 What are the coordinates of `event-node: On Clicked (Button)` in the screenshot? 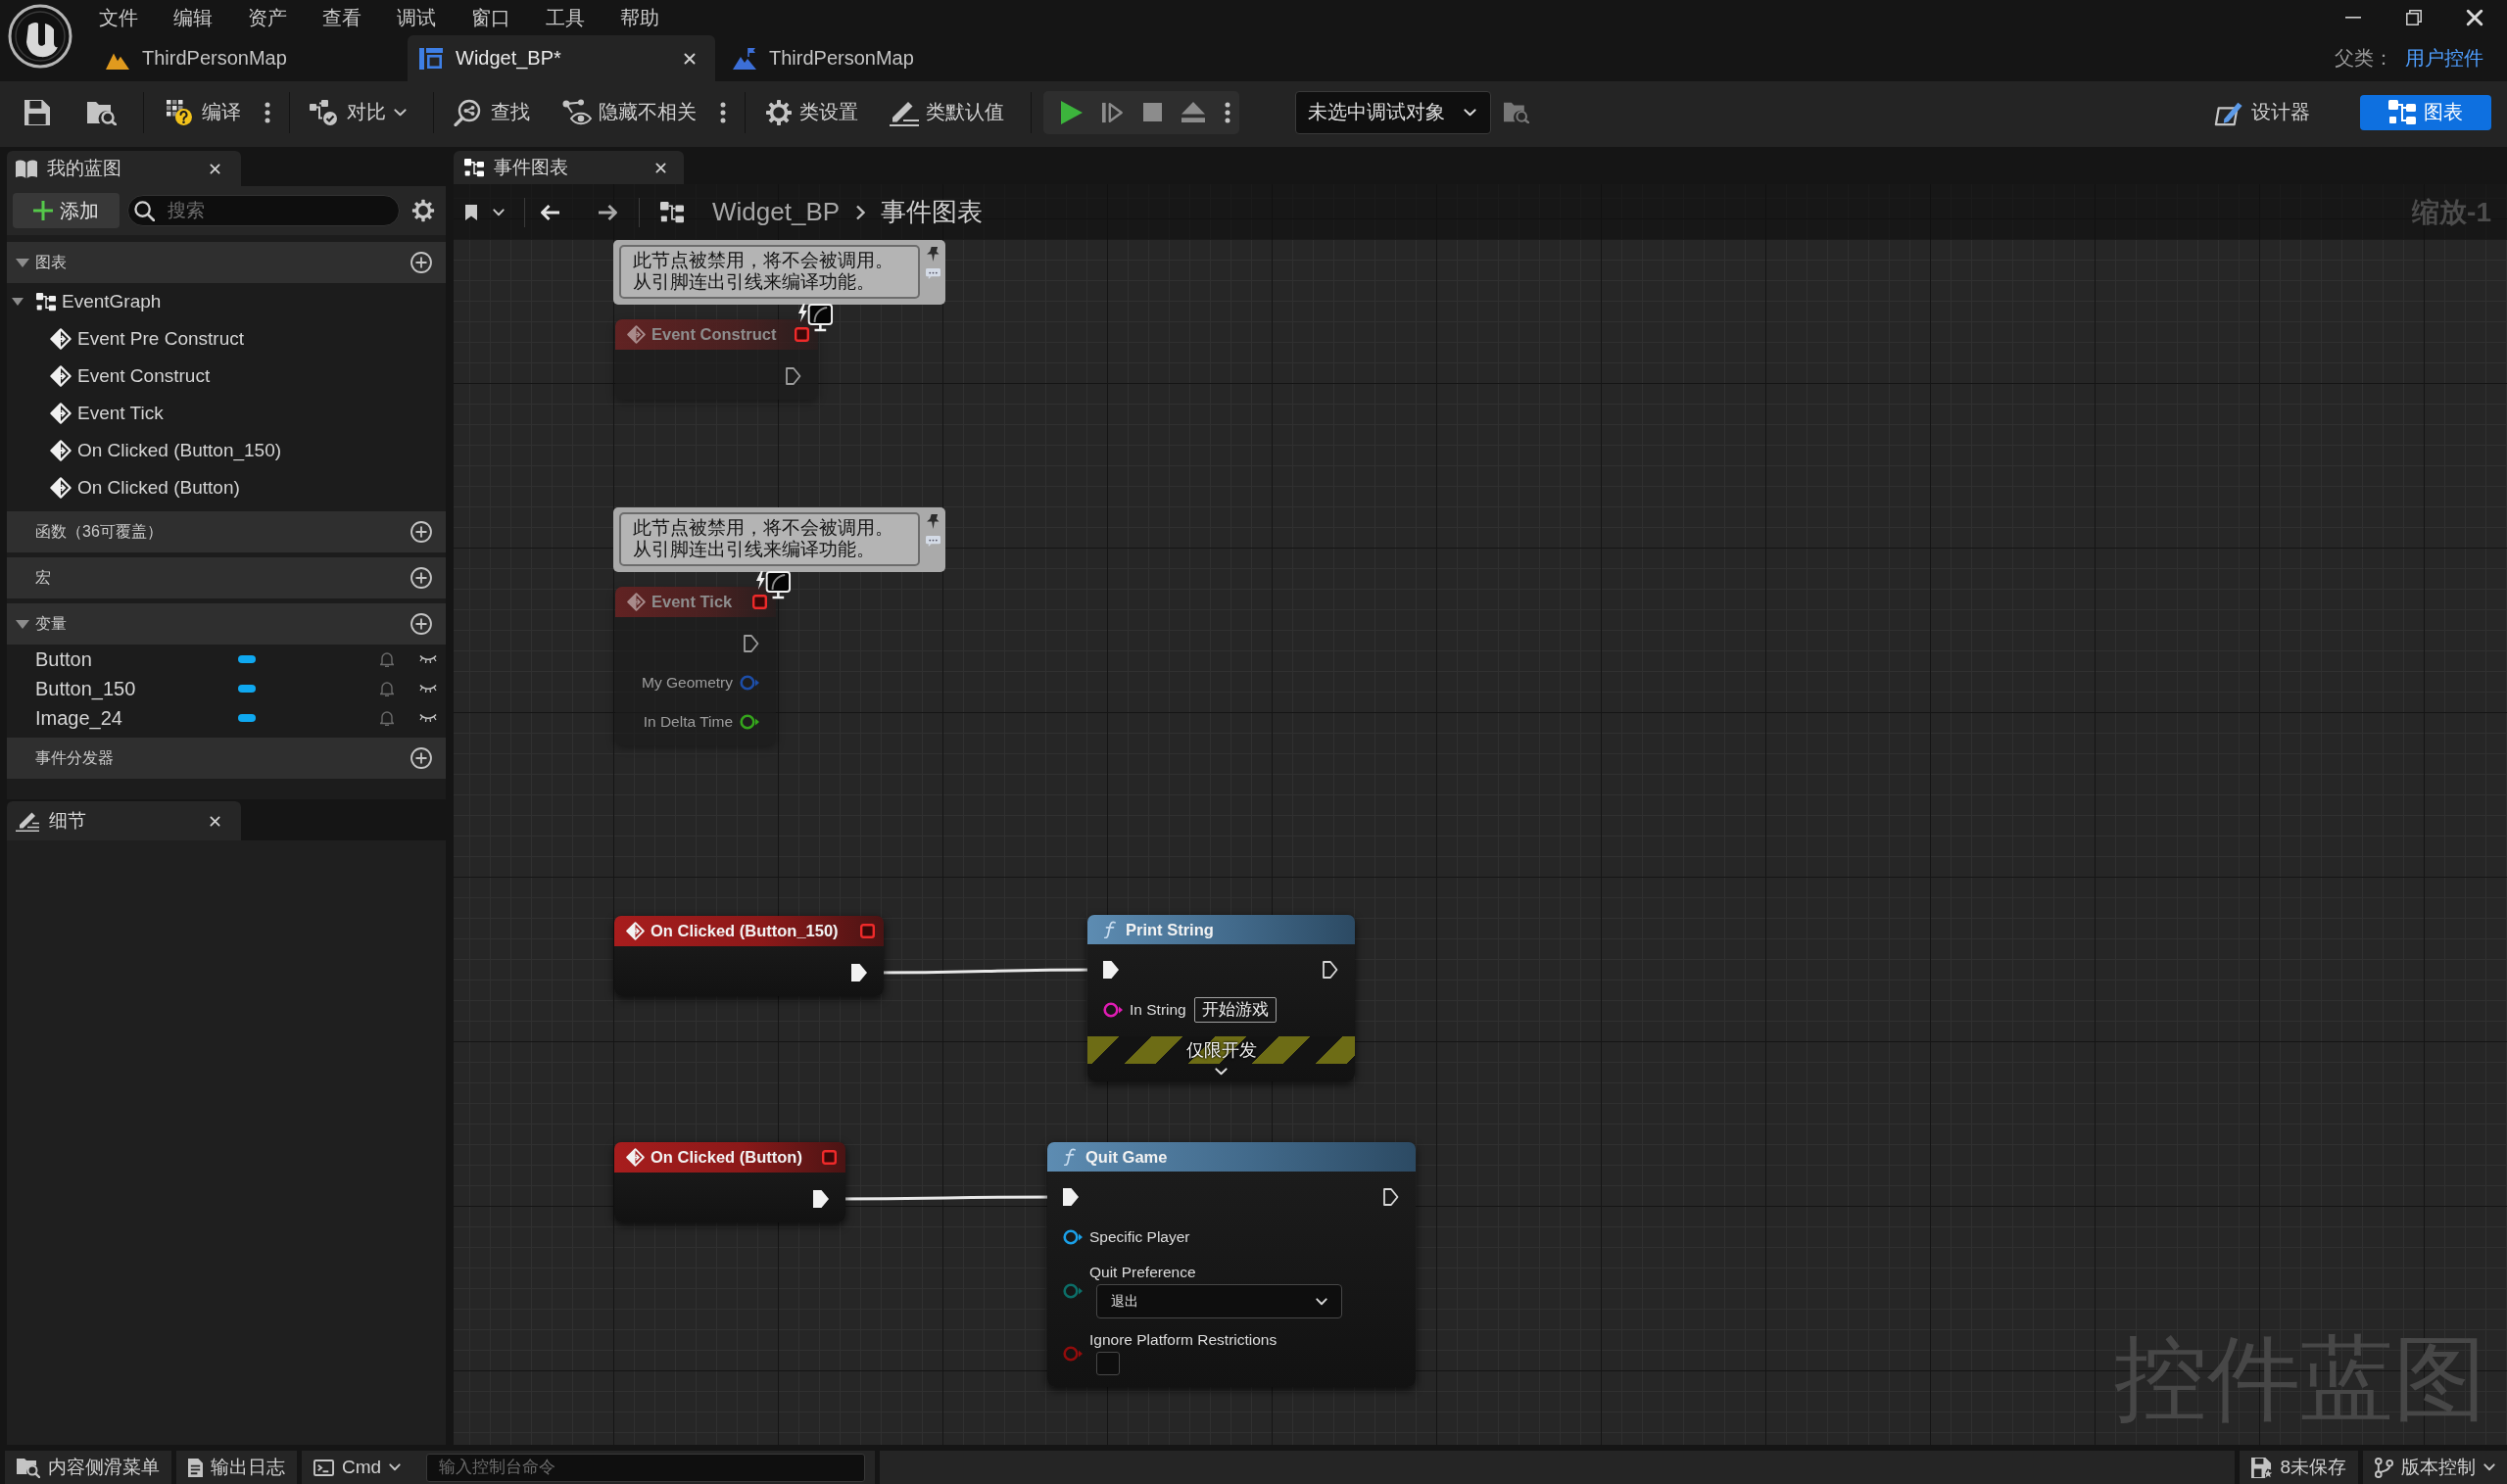 It's located at (730, 1182).